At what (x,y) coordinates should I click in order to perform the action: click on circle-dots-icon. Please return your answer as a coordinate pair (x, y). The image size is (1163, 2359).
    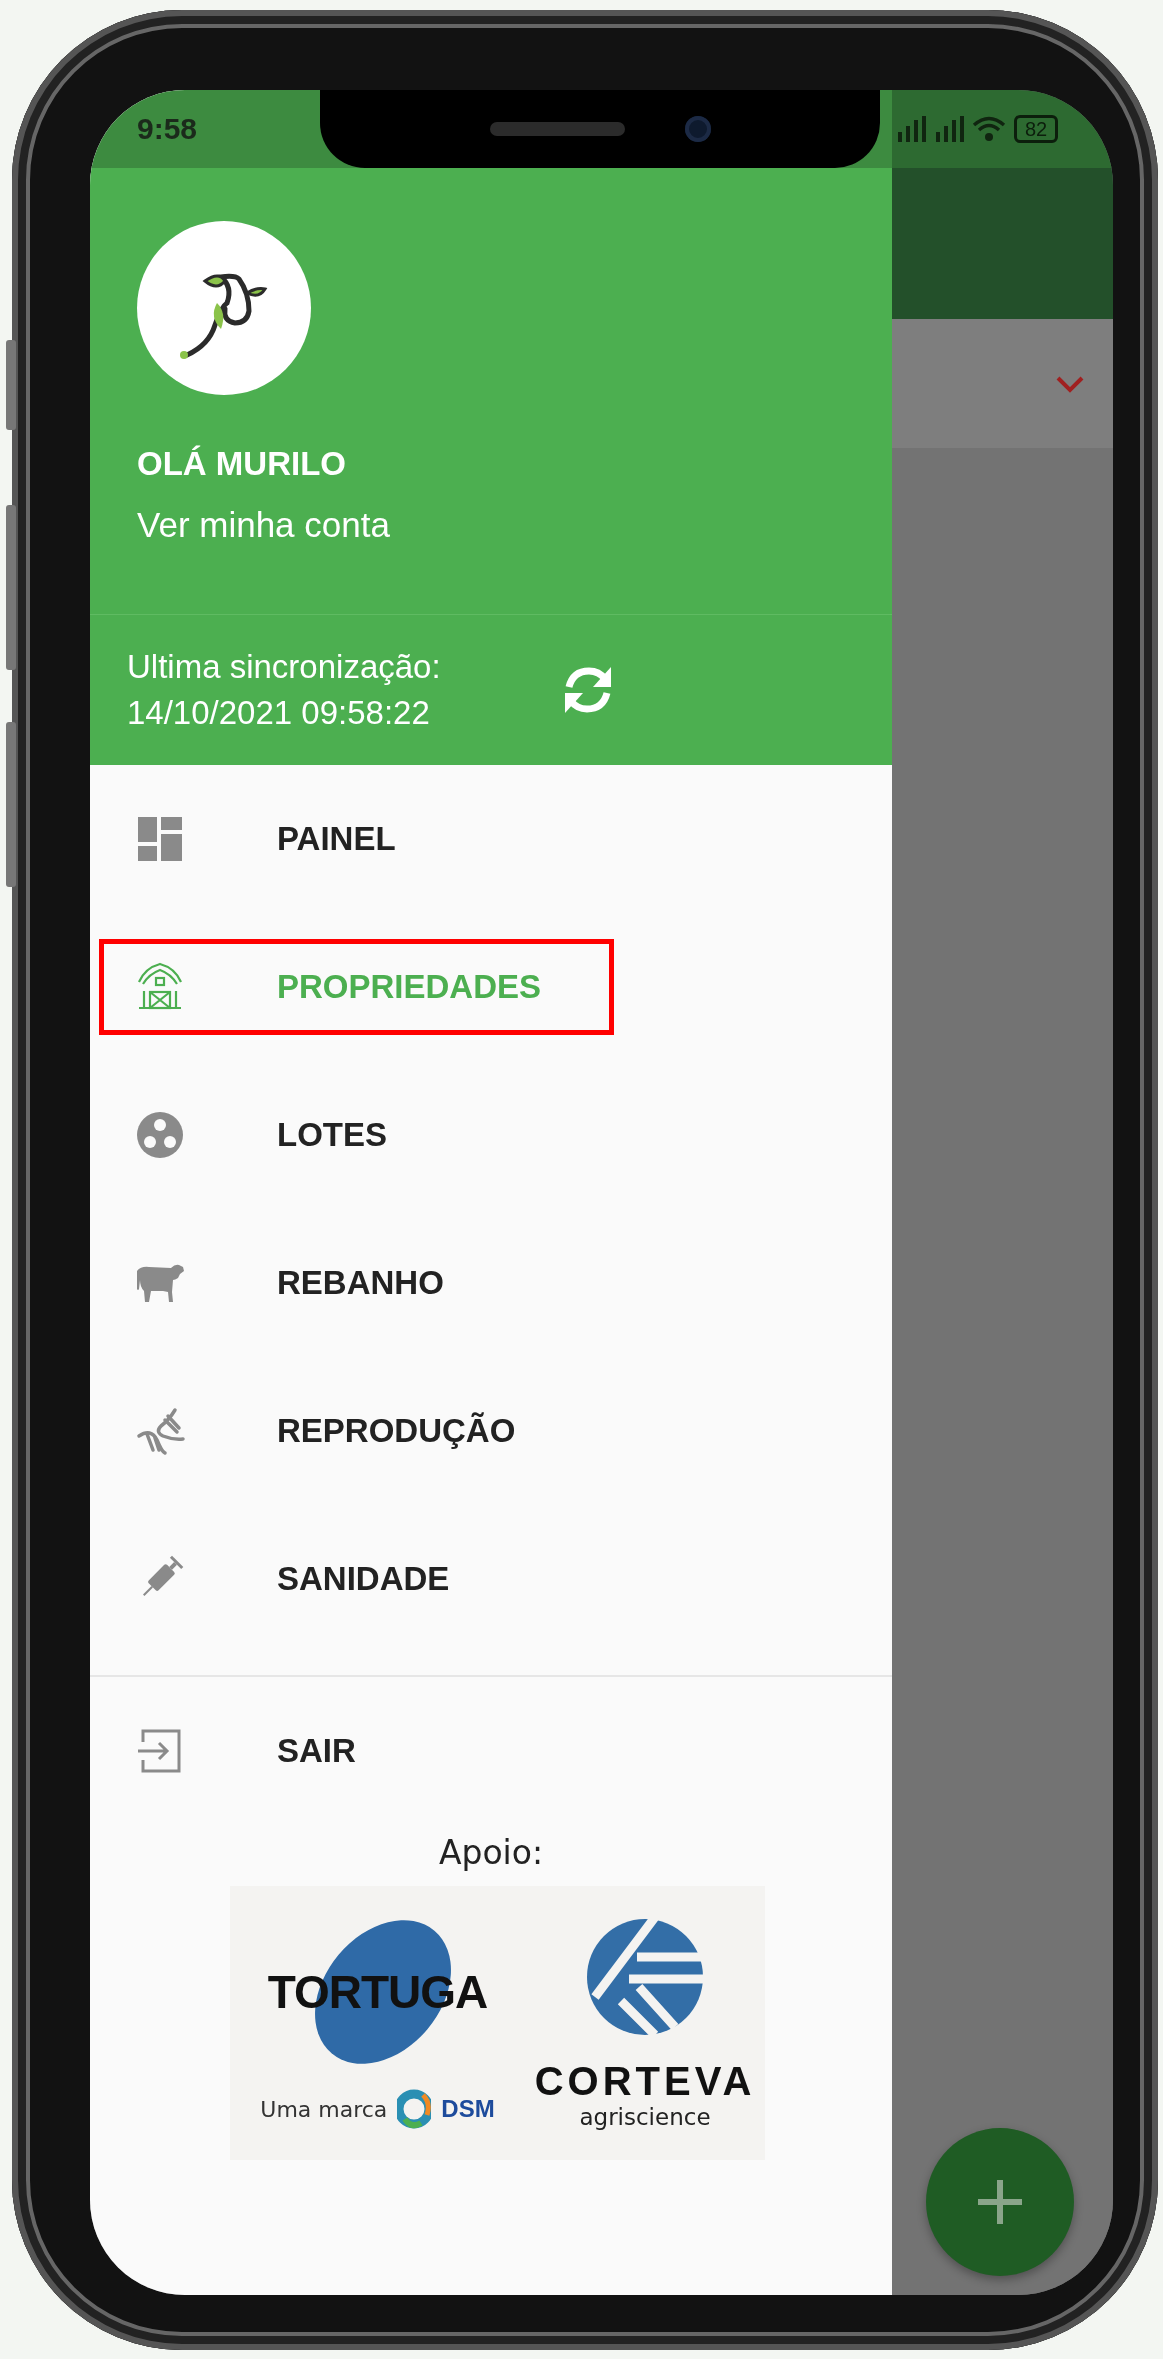
    Looking at the image, I should click on (160, 1135).